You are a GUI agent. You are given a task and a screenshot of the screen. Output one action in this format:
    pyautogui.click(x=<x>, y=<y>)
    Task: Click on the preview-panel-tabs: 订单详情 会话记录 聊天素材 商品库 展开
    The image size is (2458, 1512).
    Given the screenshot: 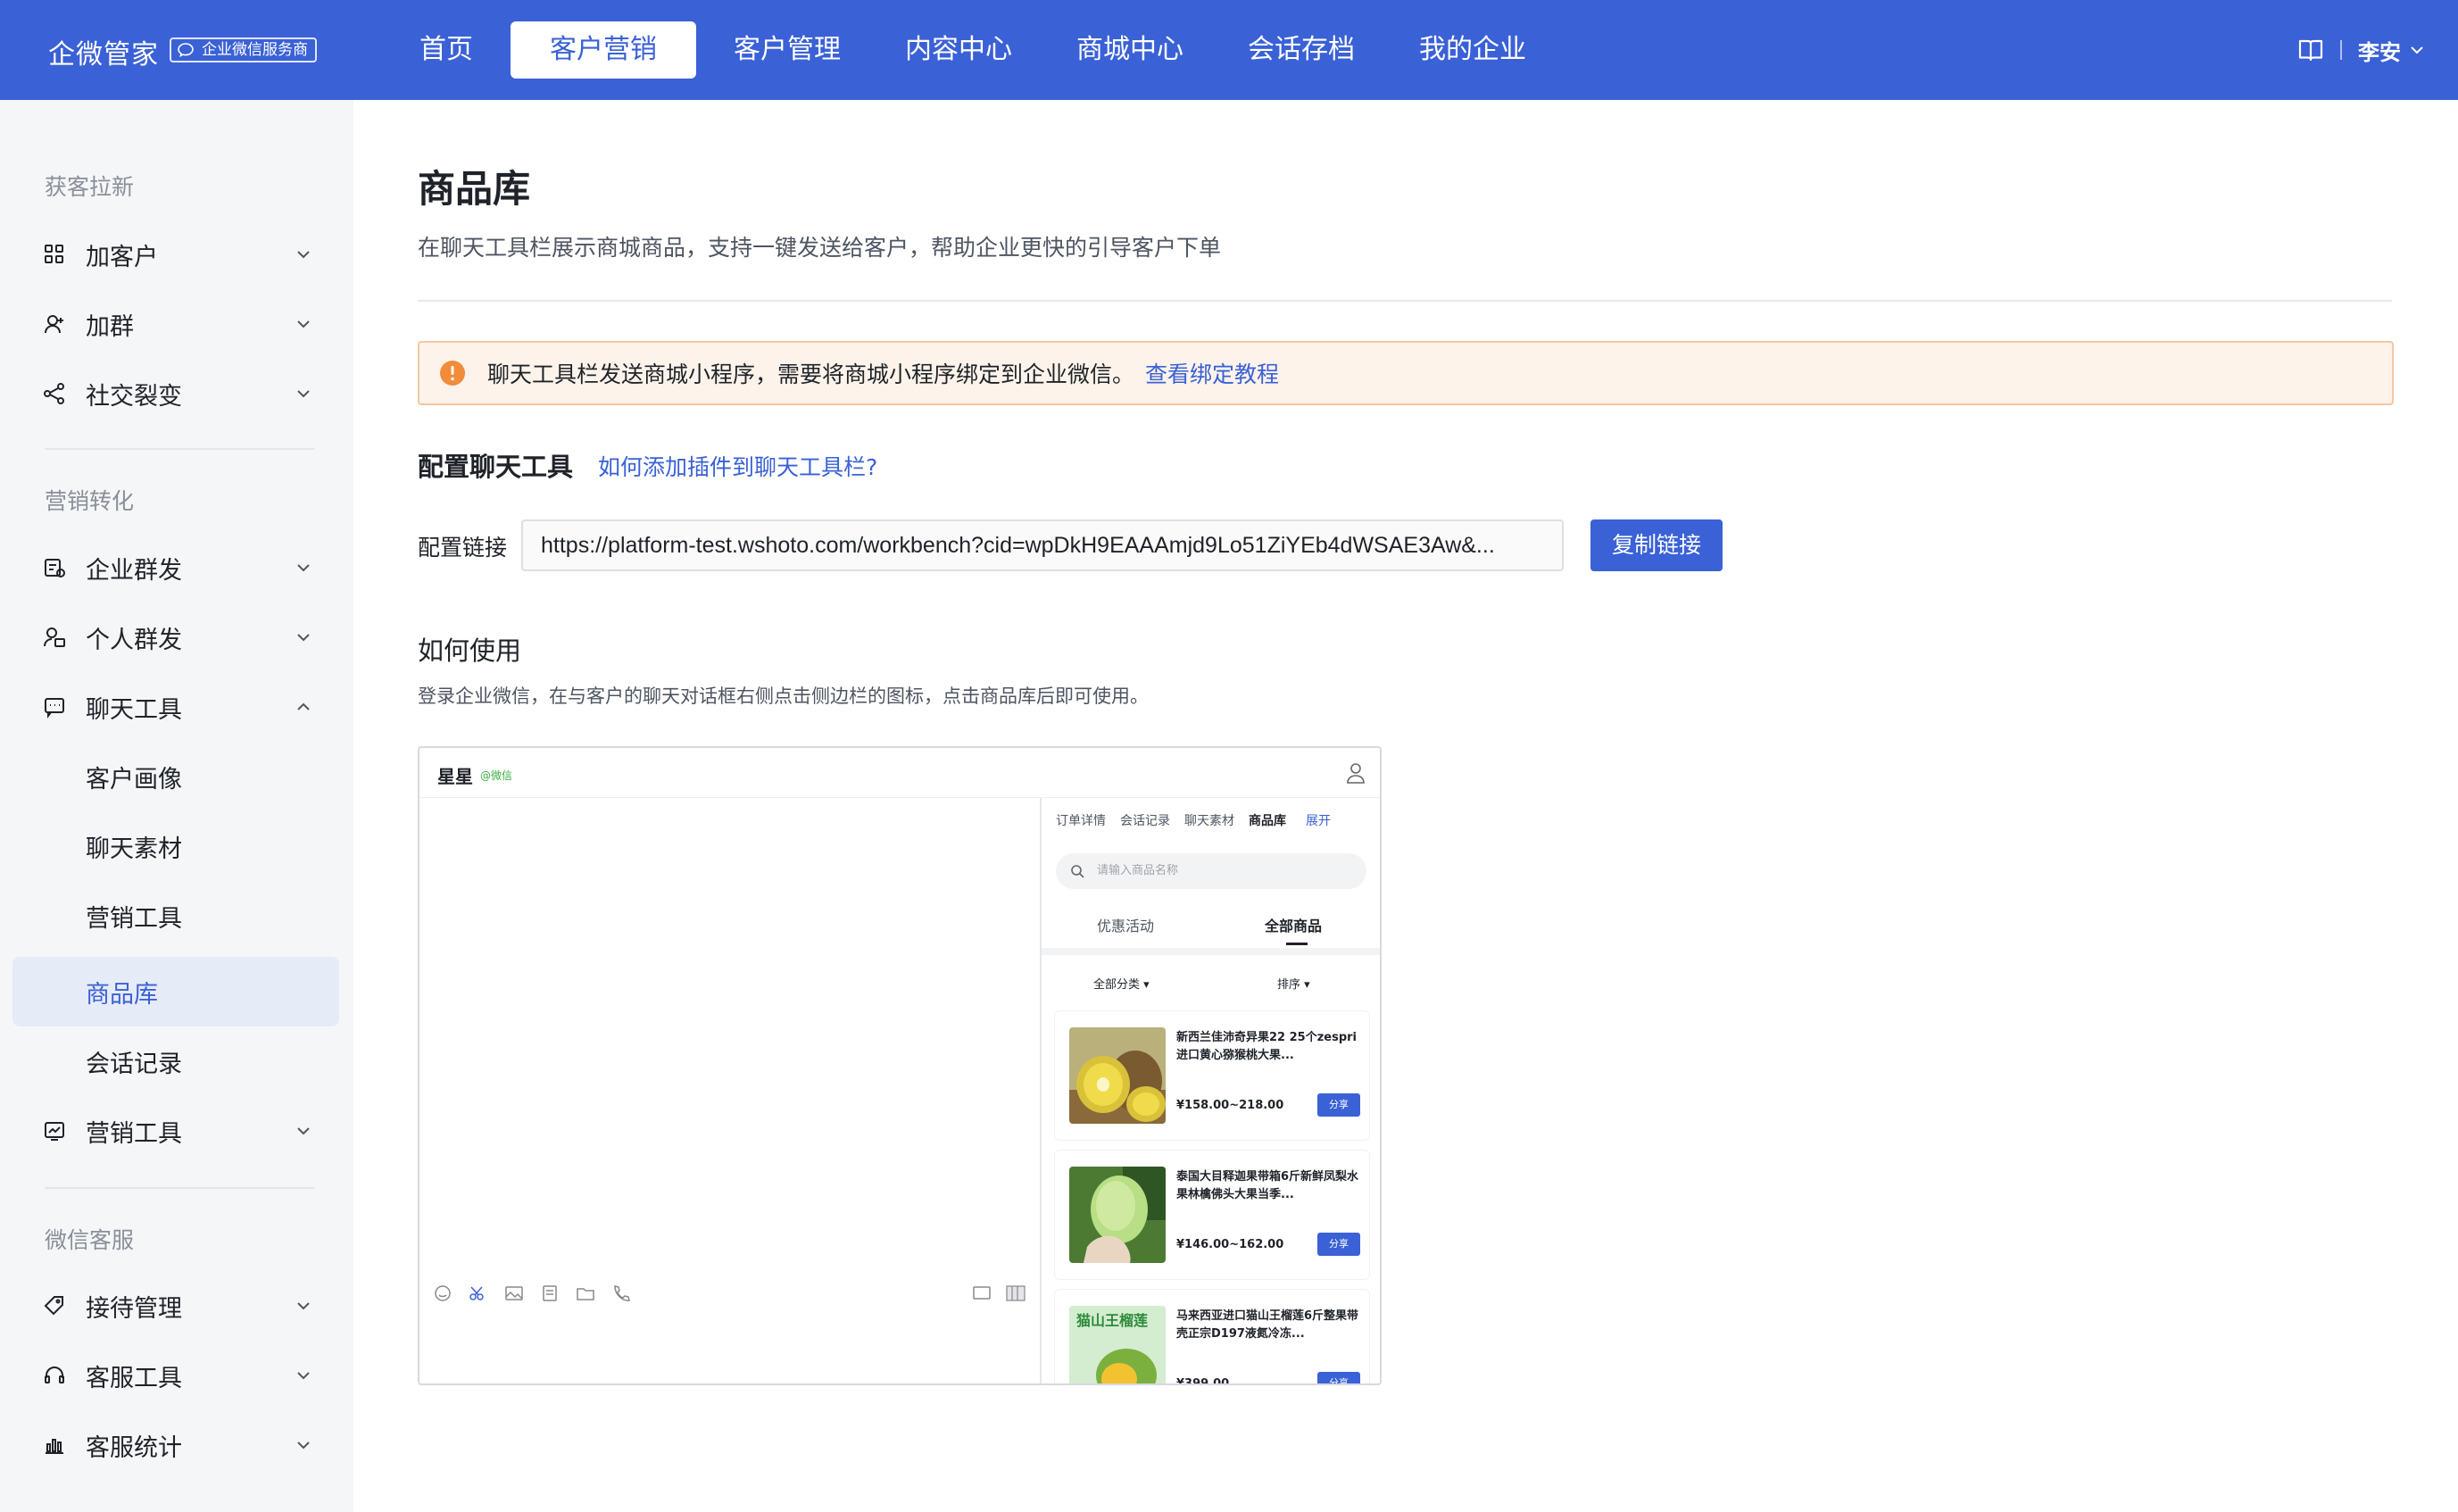 What is the action you would take?
    pyautogui.click(x=1211, y=820)
    